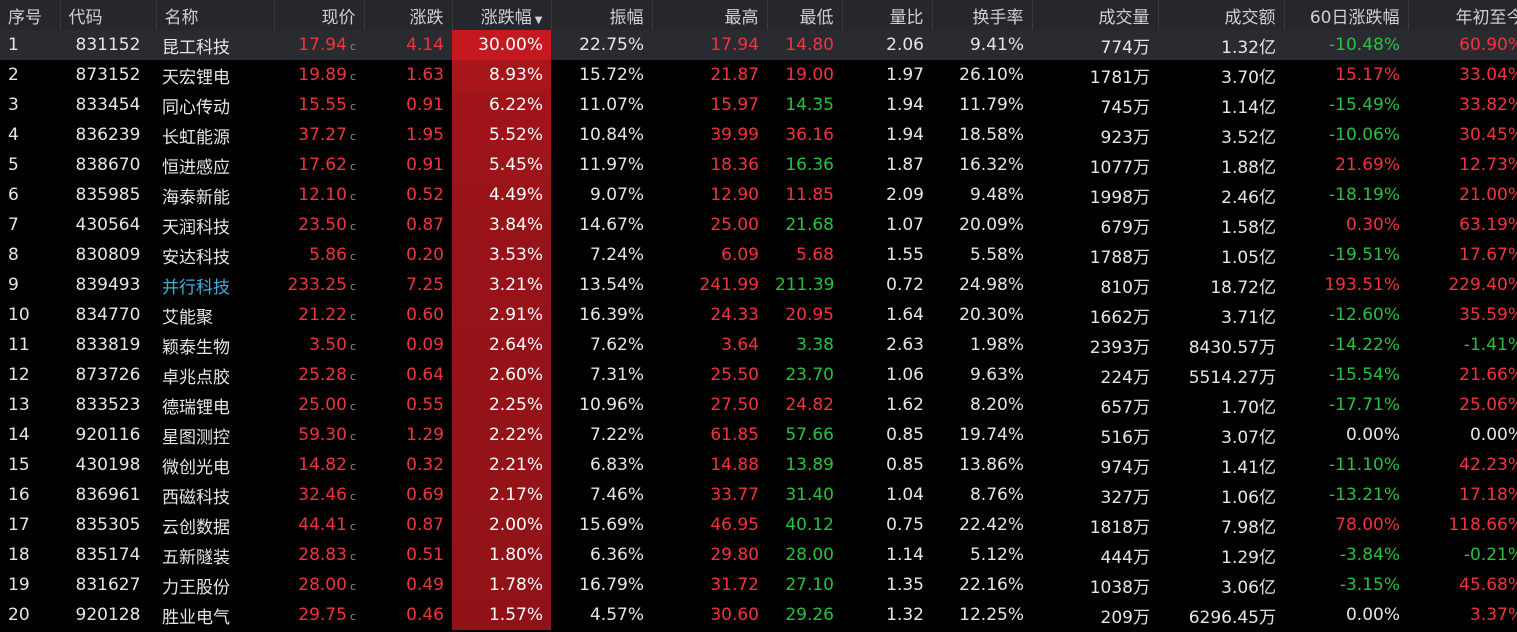 This screenshot has width=1517, height=632. Describe the element at coordinates (982, 405) in the screenshot. I see `row-turnover-rate: 8.20%` at that location.